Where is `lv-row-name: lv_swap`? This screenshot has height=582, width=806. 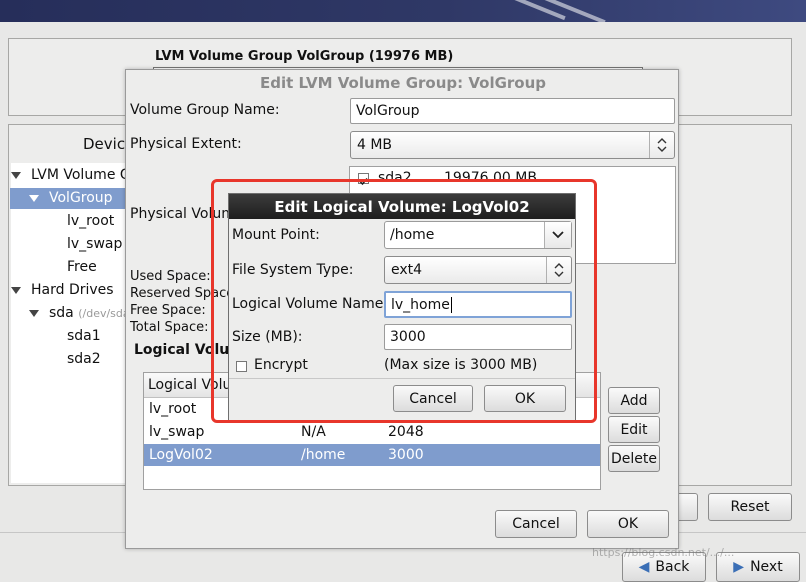
lv-row-name: lv_swap is located at coordinates (176, 432).